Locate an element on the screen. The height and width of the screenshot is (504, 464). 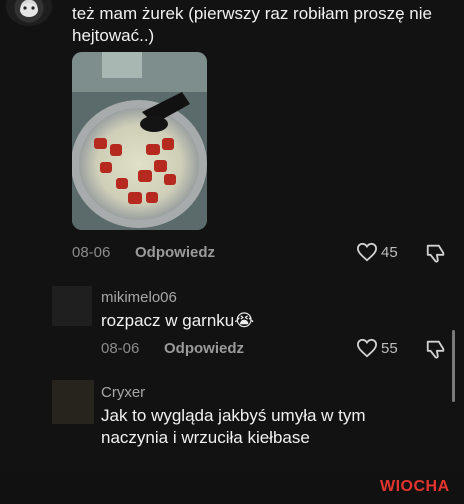
like-count: 55 is located at coordinates (389, 348).